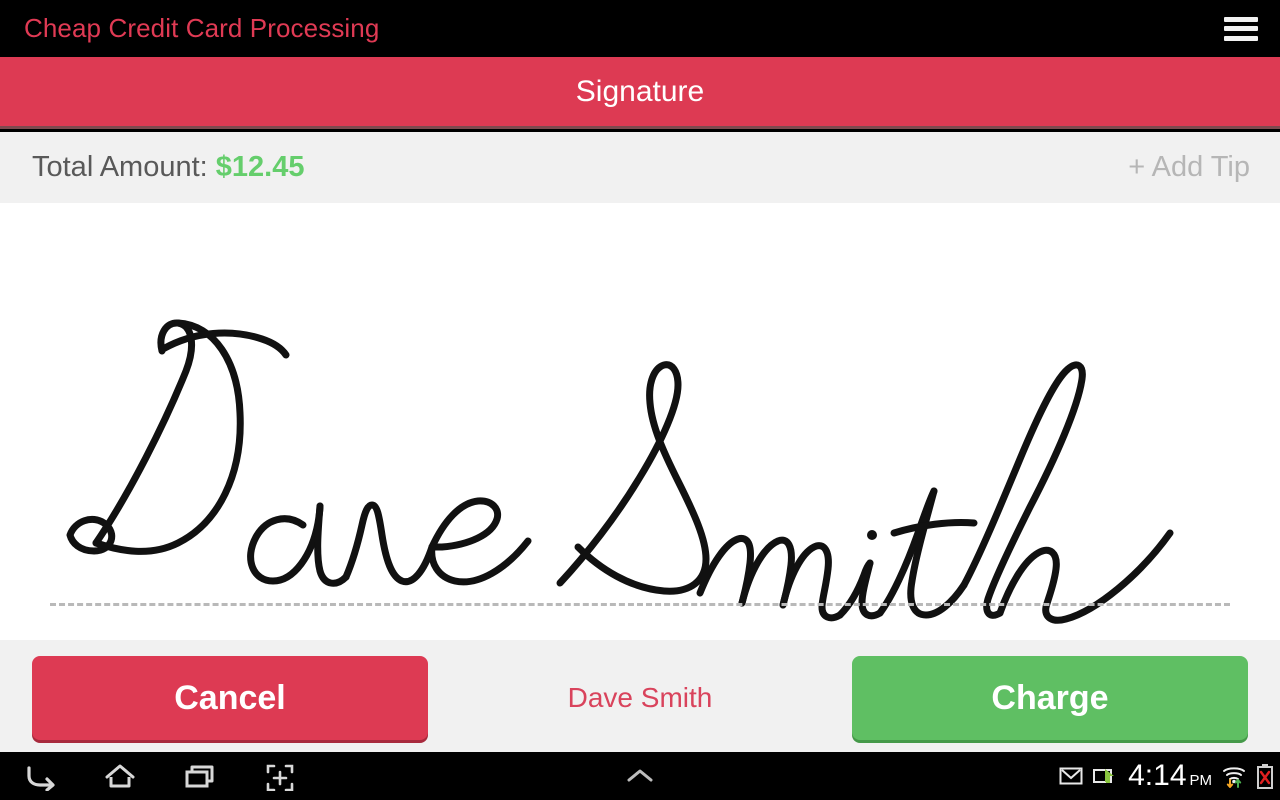 The image size is (1280, 800). Describe the element at coordinates (1201, 780) in the screenshot. I see `clock-ampm: PM` at that location.